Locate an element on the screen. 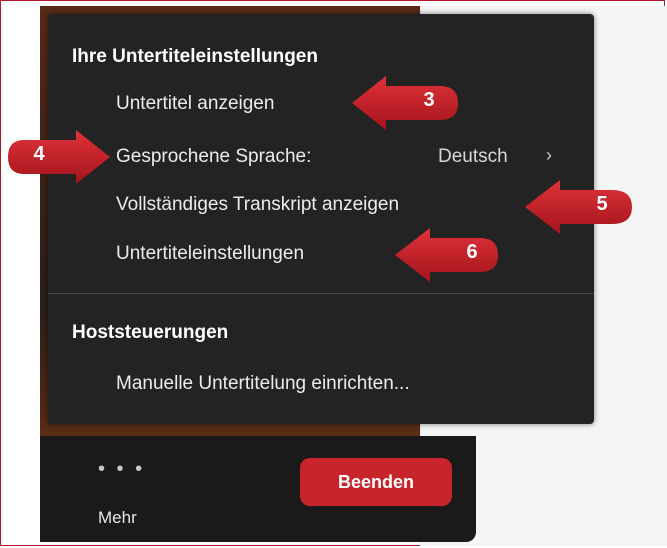 Image resolution: width=667 pixels, height=548 pixels. callout-number-4: 4 is located at coordinates (39, 154).